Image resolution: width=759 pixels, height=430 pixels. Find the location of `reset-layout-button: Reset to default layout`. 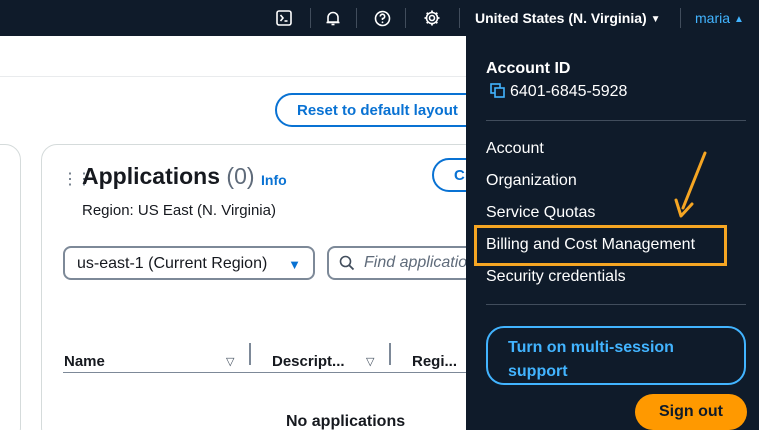

reset-layout-button: Reset to default layout is located at coordinates (382, 110).